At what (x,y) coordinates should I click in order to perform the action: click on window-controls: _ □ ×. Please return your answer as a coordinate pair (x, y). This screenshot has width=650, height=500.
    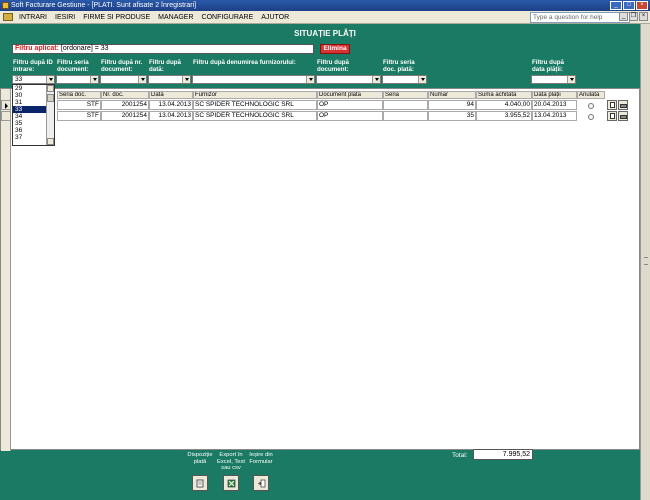
    Looking at the image, I should click on (629, 5).